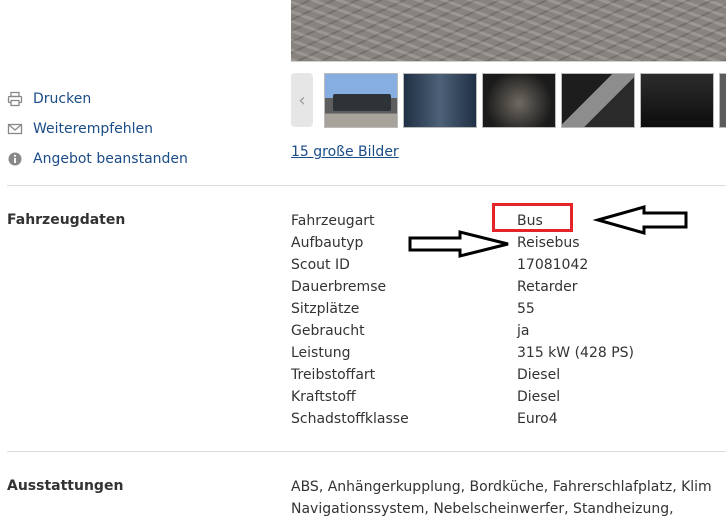 The image size is (726, 520). Describe the element at coordinates (458, 244) in the screenshot. I see `annotation-arrow-right` at that location.